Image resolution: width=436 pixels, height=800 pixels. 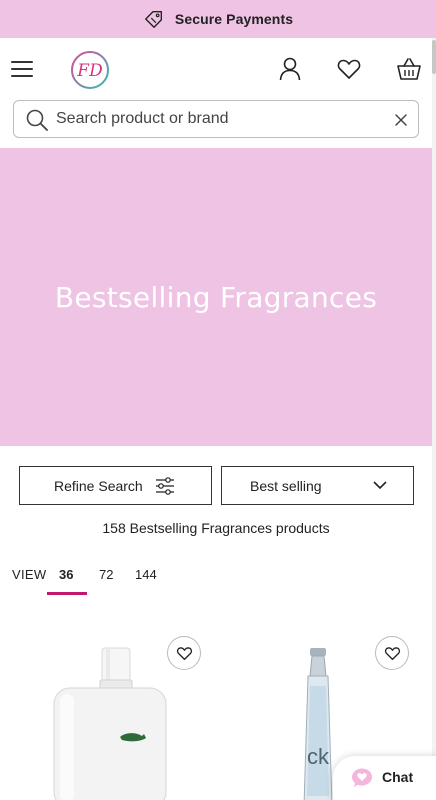 I want to click on ck-brand-mark: ck, so click(x=318, y=756).